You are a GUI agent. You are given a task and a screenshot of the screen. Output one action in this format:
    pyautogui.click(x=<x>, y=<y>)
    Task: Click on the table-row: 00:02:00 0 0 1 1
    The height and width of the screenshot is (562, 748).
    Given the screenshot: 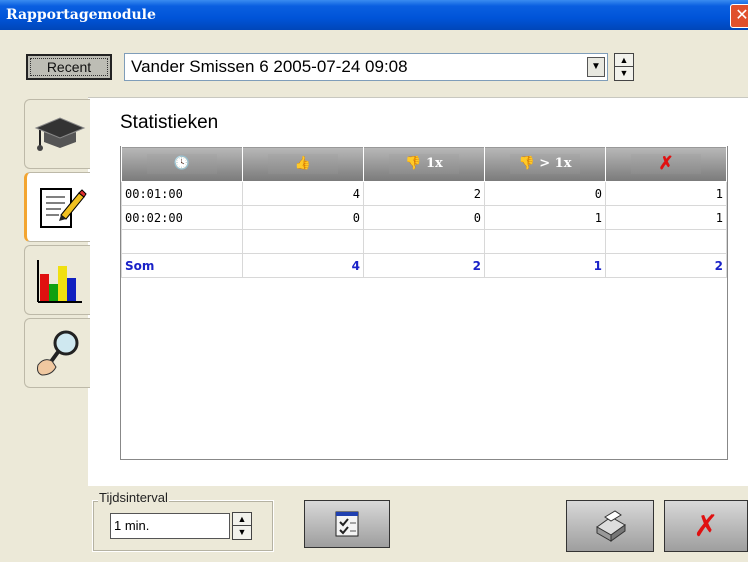 What is the action you would take?
    pyautogui.click(x=424, y=217)
    